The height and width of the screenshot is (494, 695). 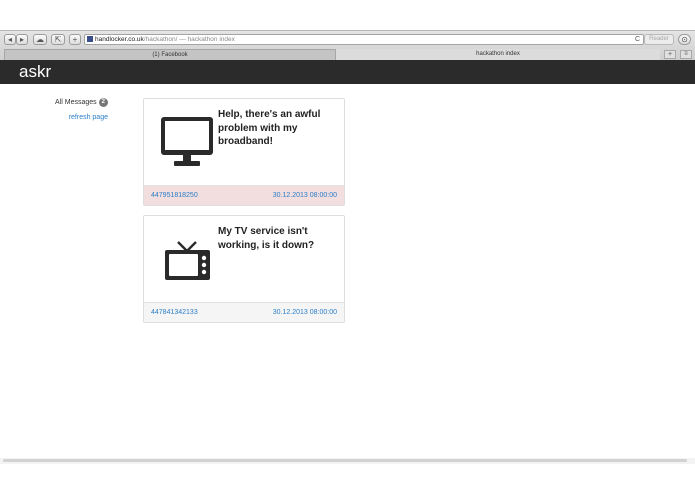 I want to click on refresh-page-link: refresh page, so click(x=88, y=117).